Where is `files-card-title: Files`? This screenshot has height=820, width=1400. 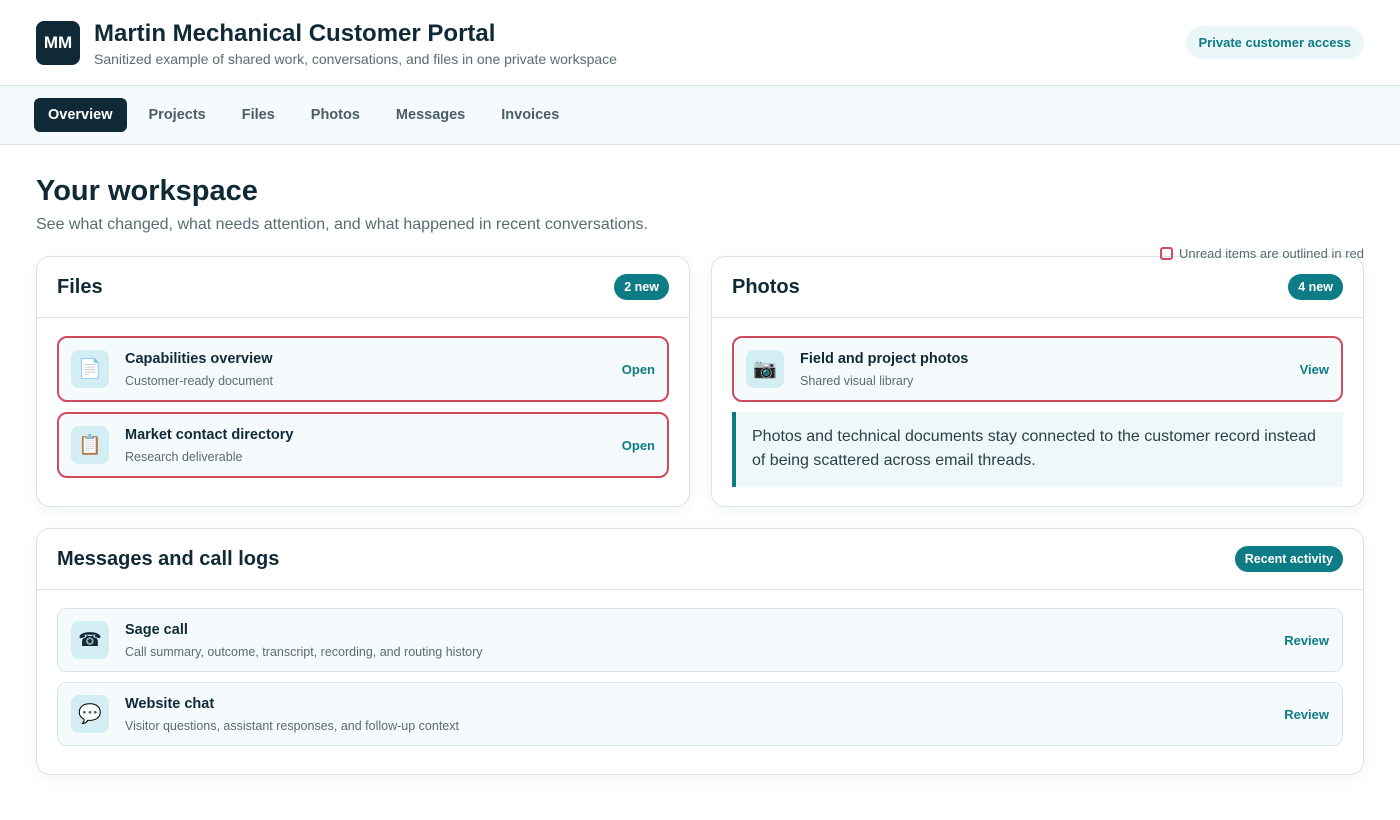
files-card-title: Files is located at coordinates (80, 286).